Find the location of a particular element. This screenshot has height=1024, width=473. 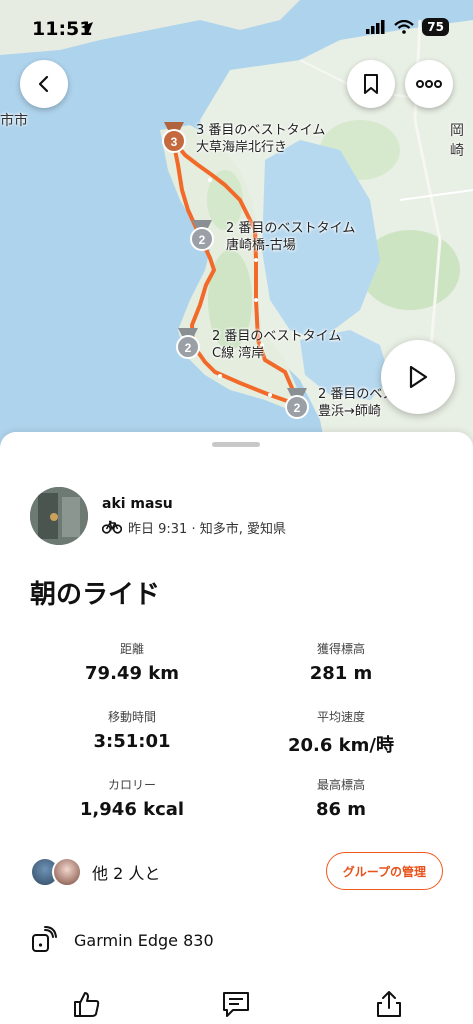

back-button is located at coordinates (44, 84).